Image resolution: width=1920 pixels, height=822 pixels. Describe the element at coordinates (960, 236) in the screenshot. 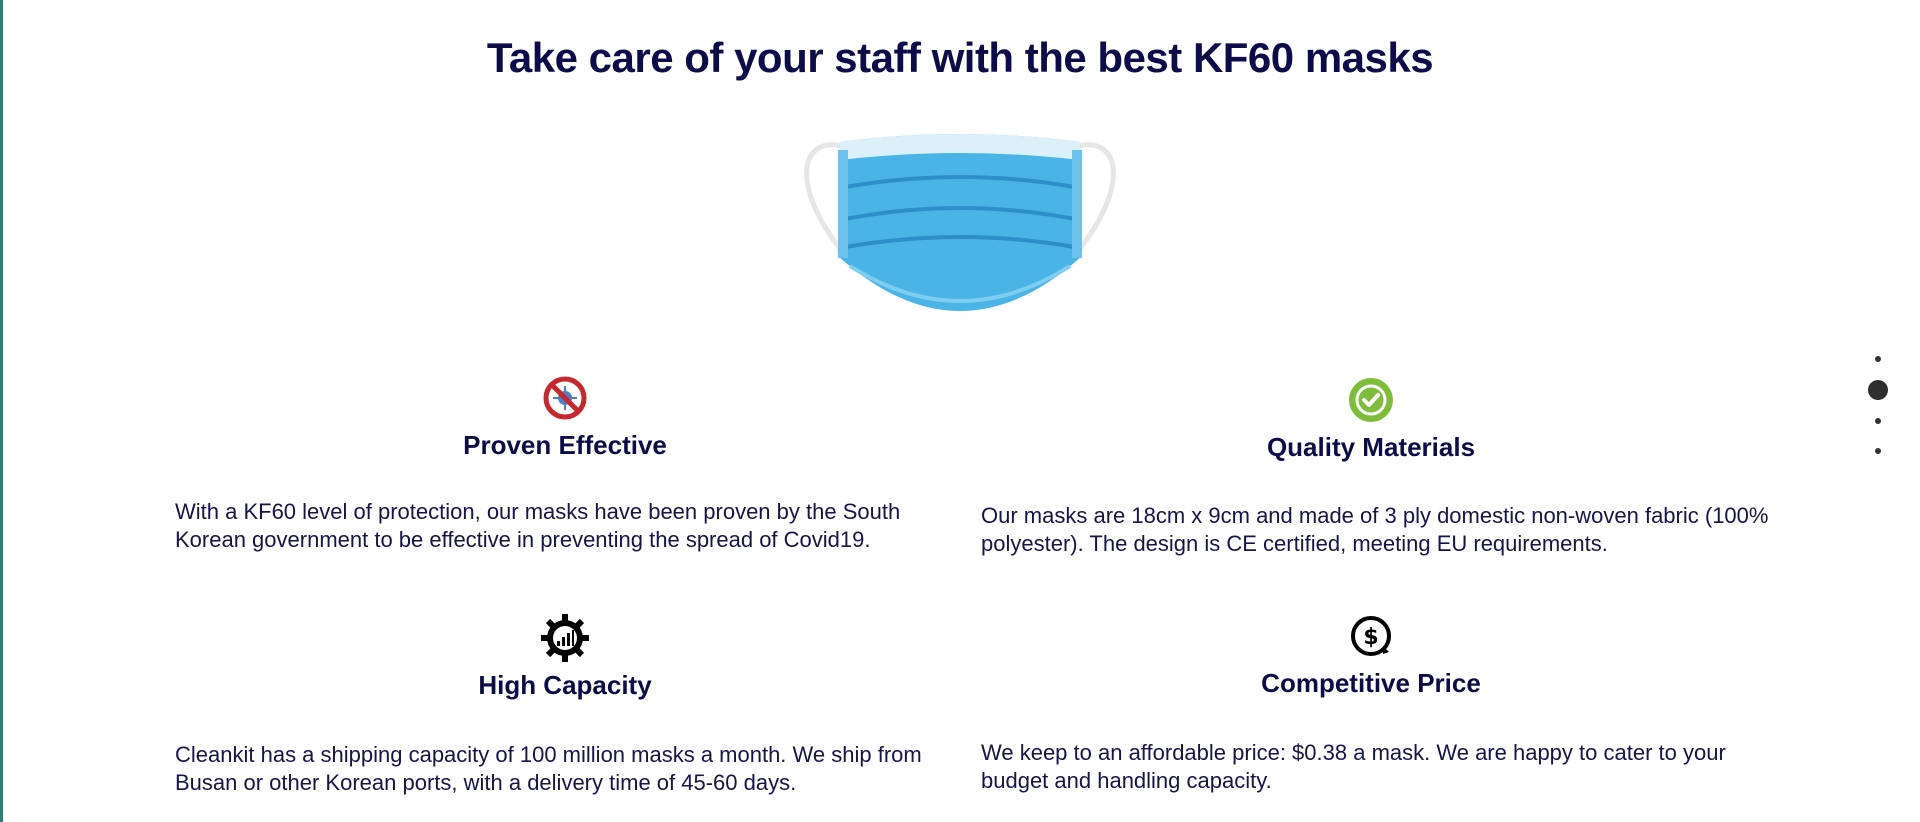

I see `face-mask-image` at that location.